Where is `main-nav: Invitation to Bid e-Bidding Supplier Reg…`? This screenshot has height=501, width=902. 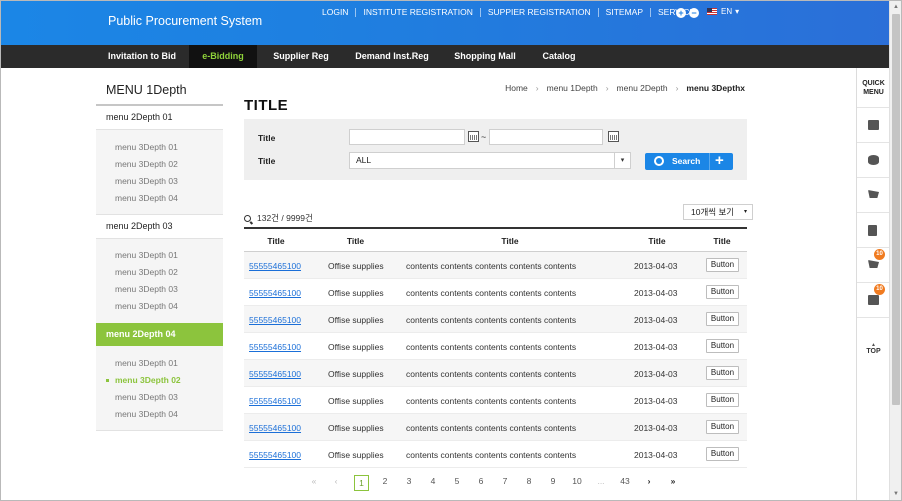
main-nav: Invitation to Bid e-Bidding Supplier Reg… is located at coordinates (445, 56).